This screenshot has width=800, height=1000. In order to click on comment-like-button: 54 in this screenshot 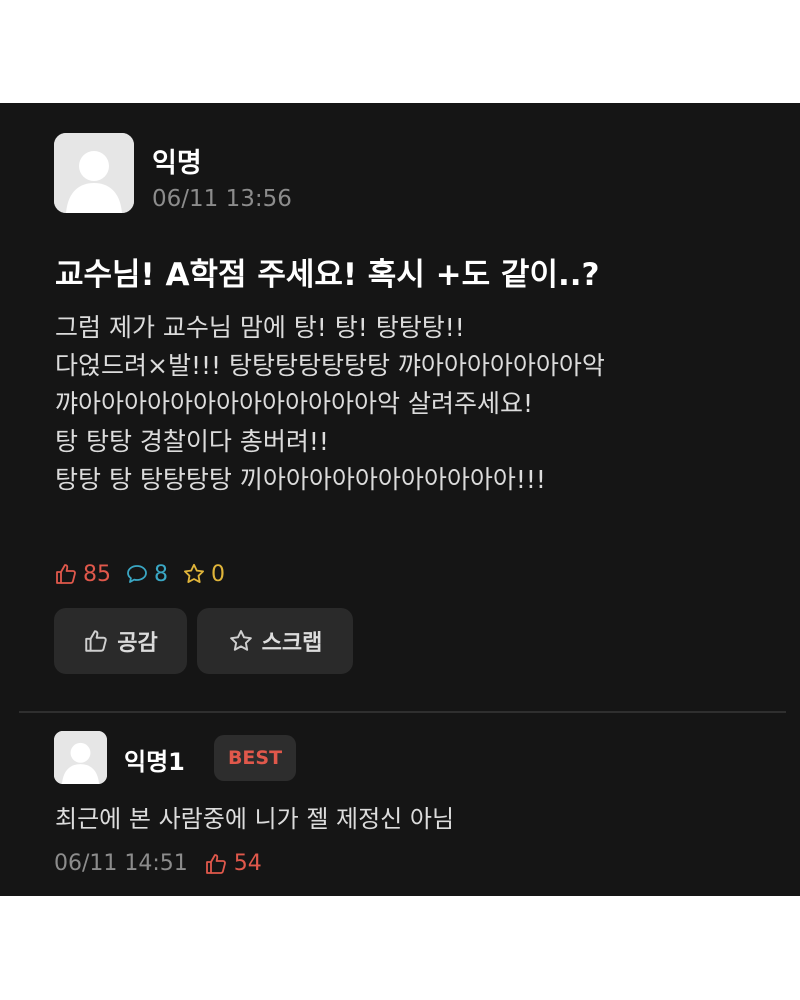, I will do `click(233, 863)`.